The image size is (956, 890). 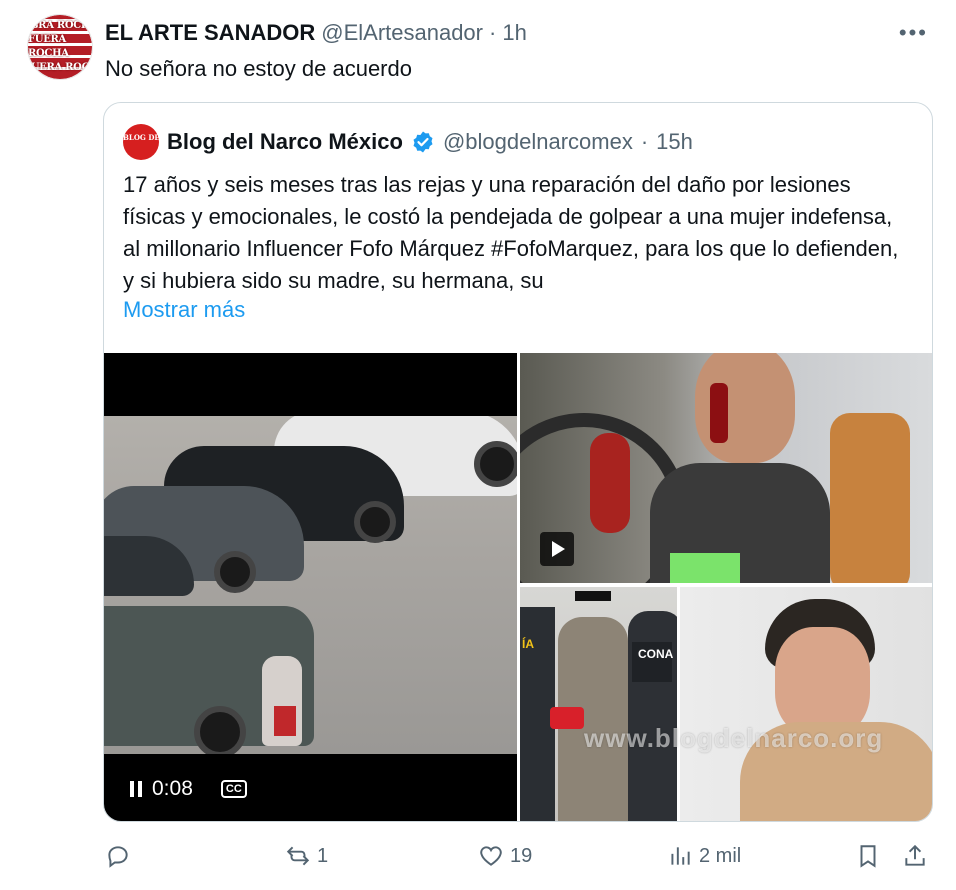 I want to click on author-name: EL ARTE SANADOR, so click(x=210, y=33).